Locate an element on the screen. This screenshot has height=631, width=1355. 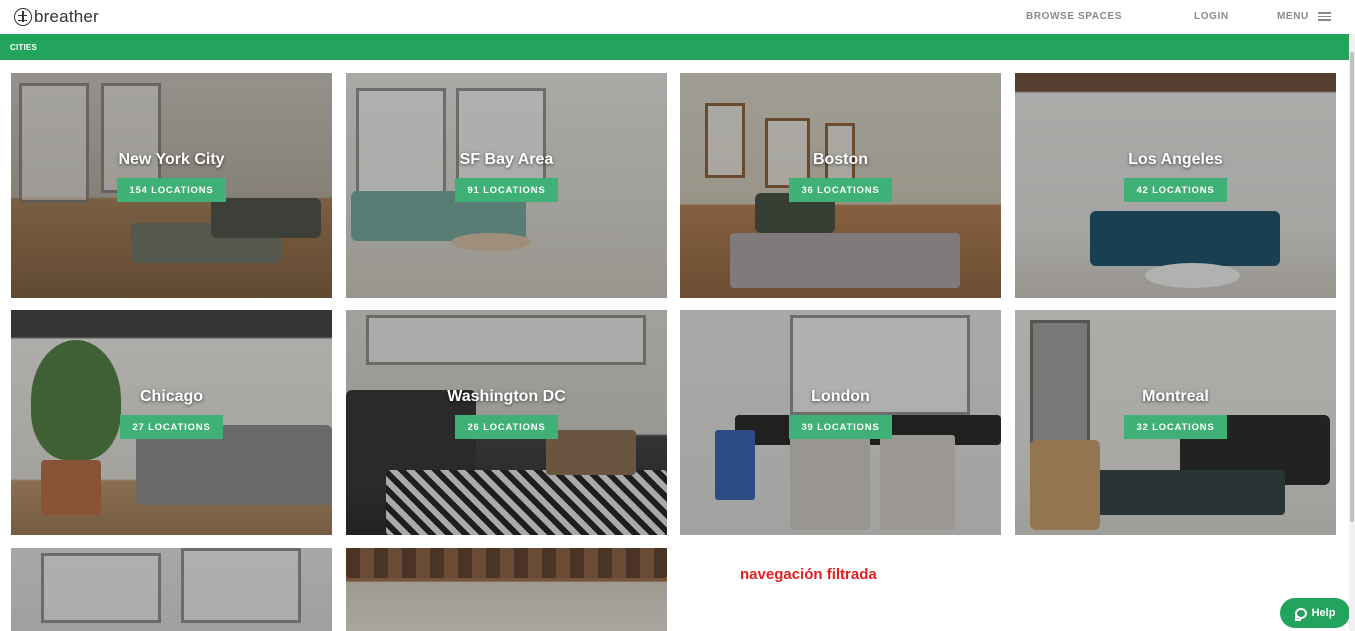
help-button: Help is located at coordinates (1315, 613).